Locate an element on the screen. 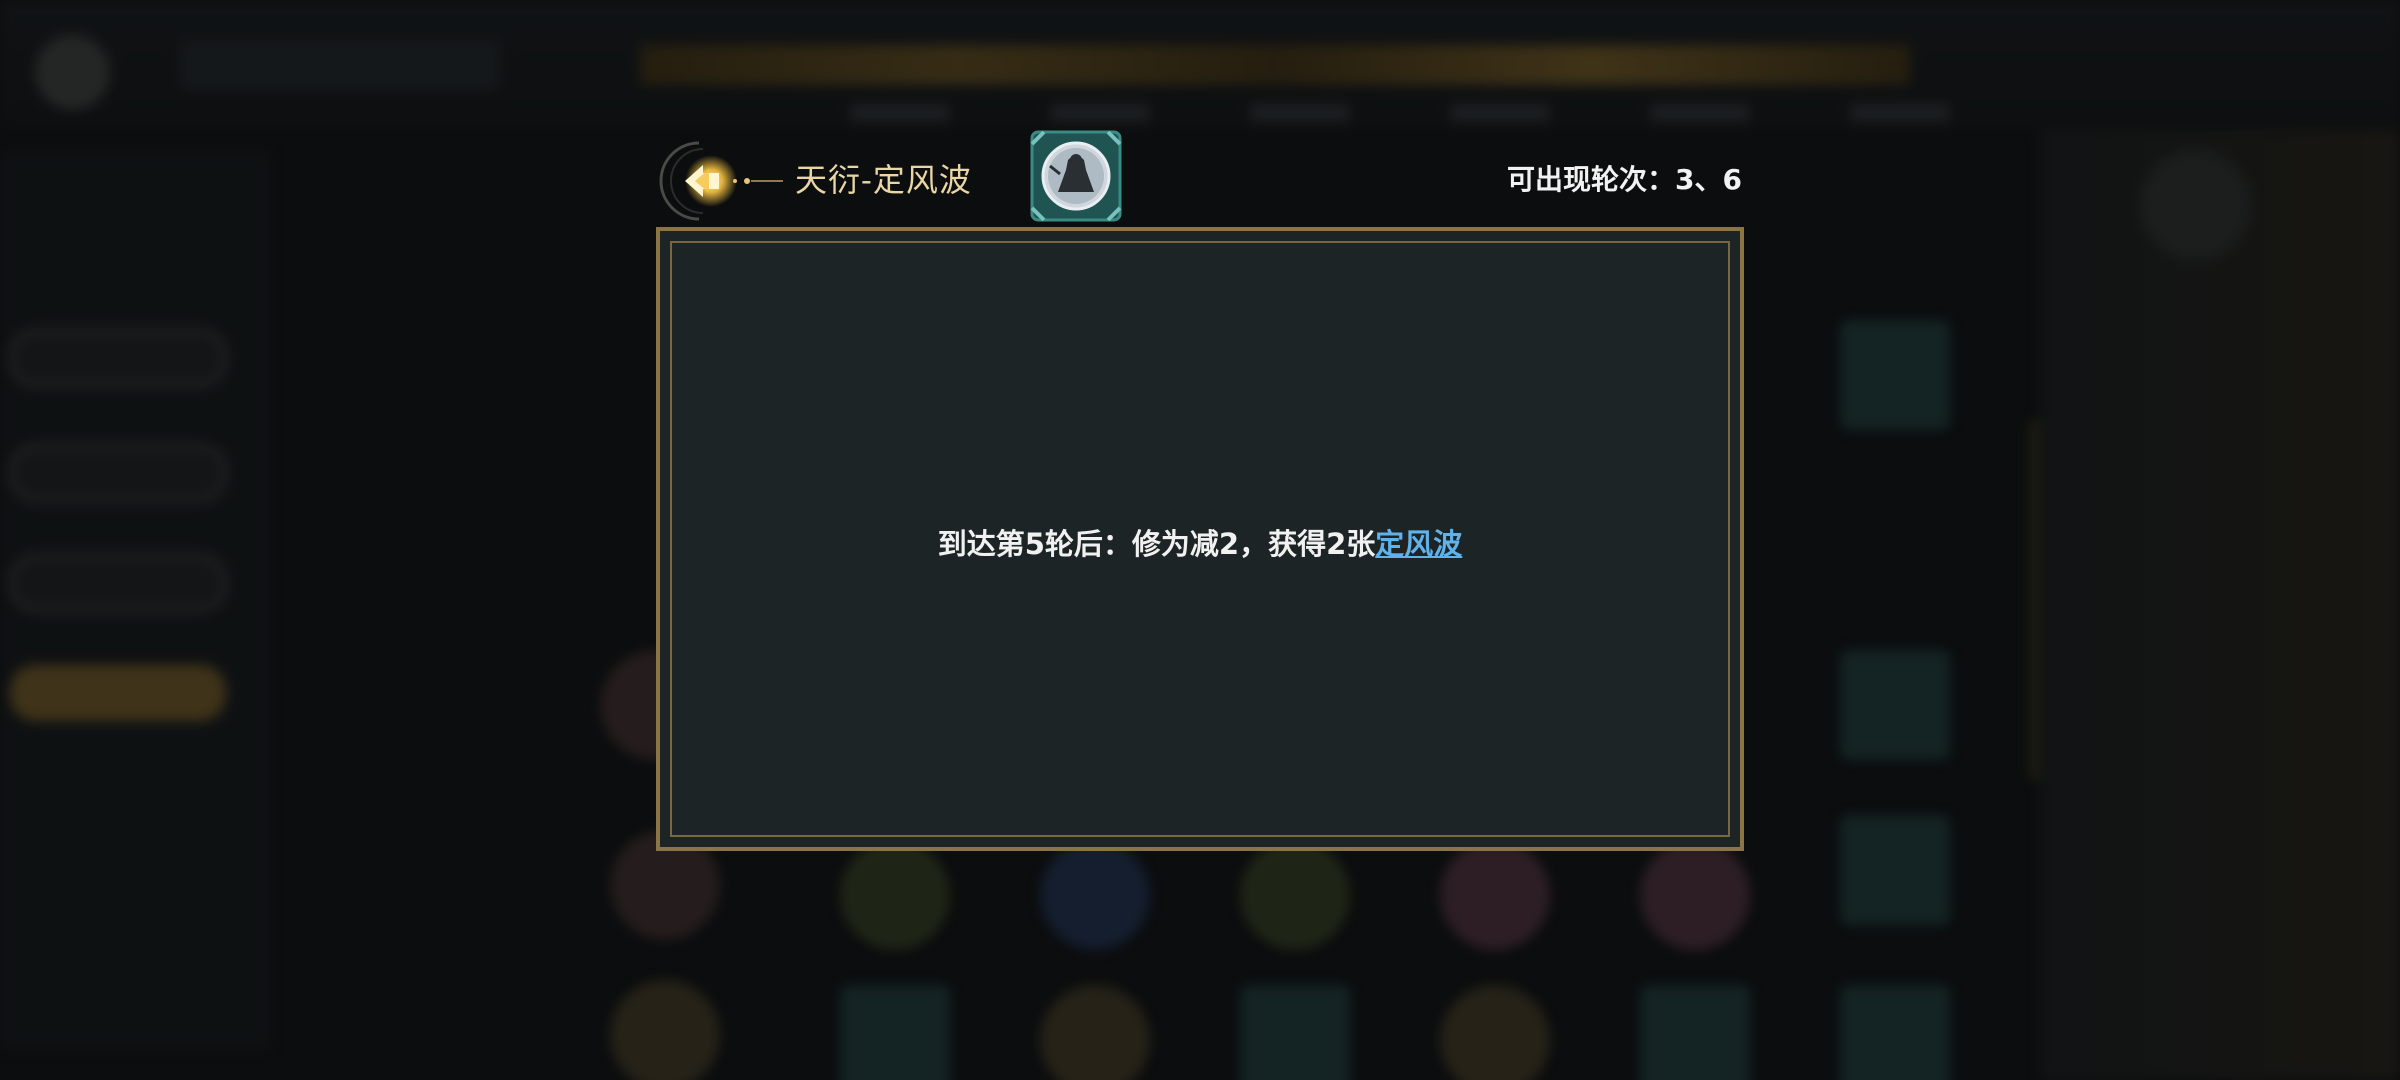 Image resolution: width=2400 pixels, height=1080 pixels. card-portrait-icon is located at coordinates (1076, 176).